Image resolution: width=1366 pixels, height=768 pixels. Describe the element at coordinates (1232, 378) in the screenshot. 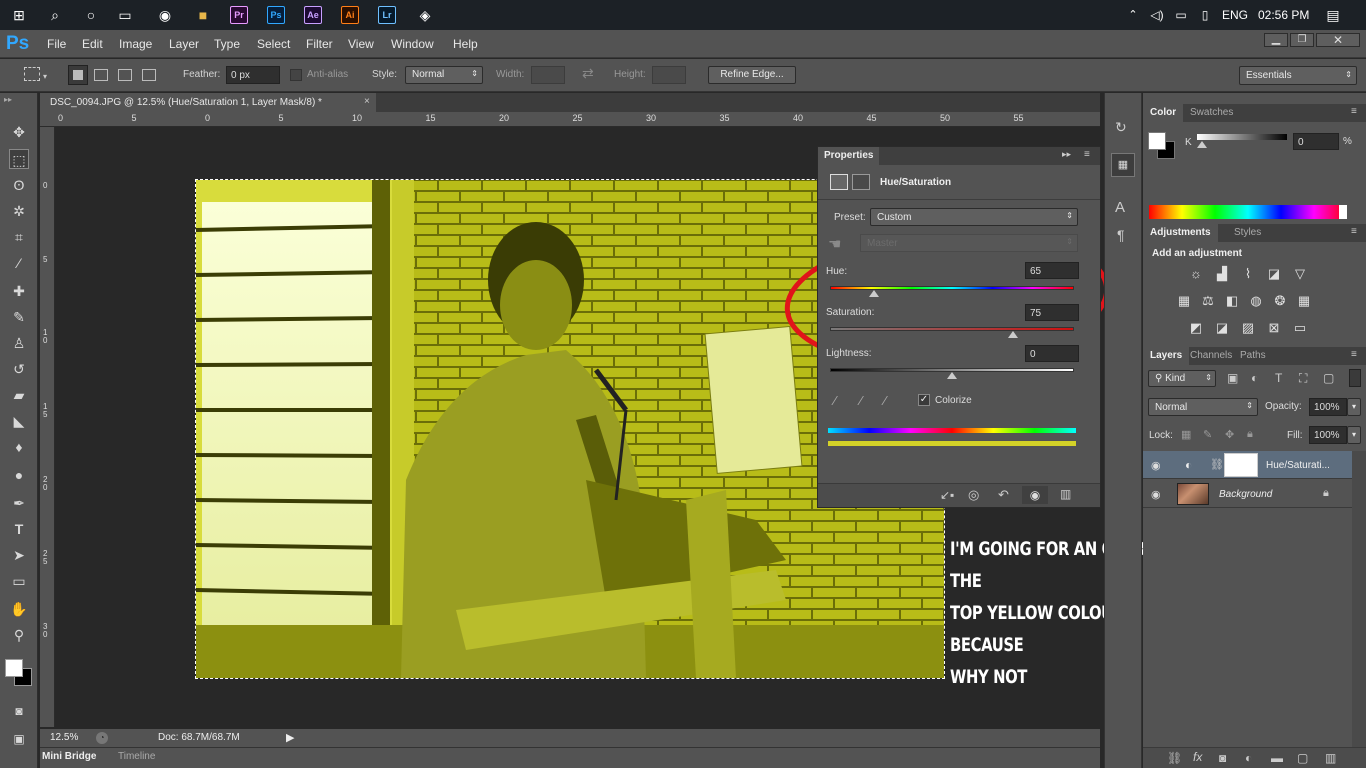

I see `filter-pixel-icon: ▣` at that location.